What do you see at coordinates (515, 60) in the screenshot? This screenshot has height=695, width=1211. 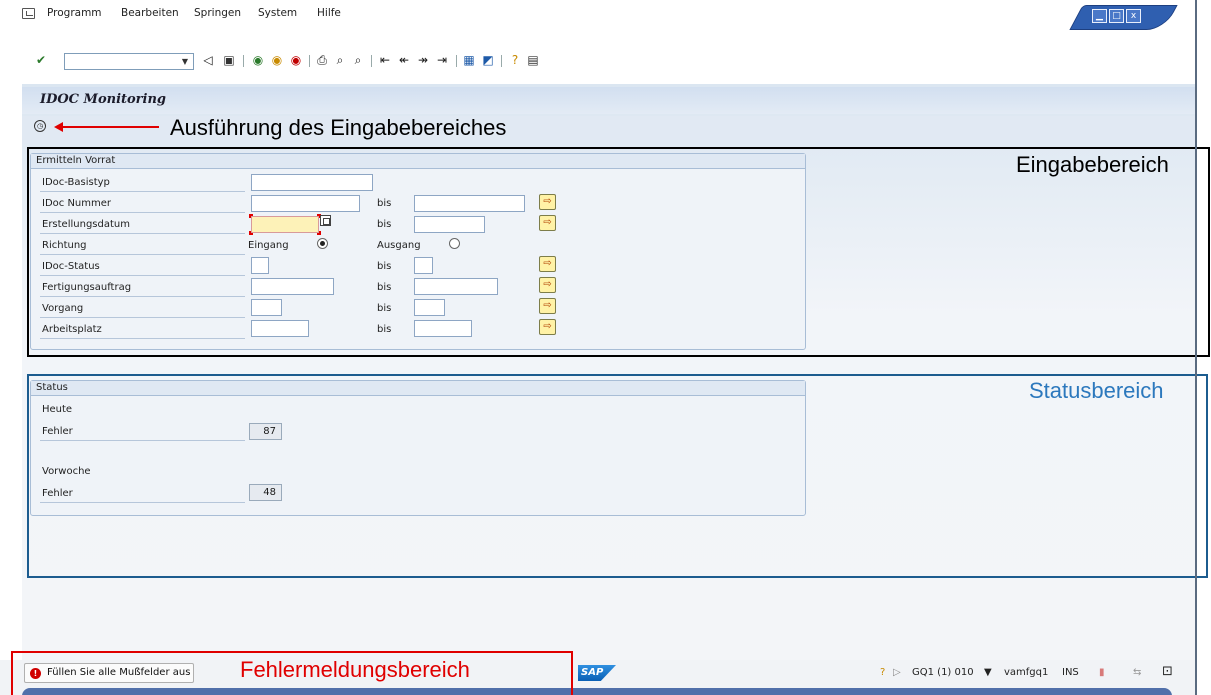 I see `help-icon: ?` at bounding box center [515, 60].